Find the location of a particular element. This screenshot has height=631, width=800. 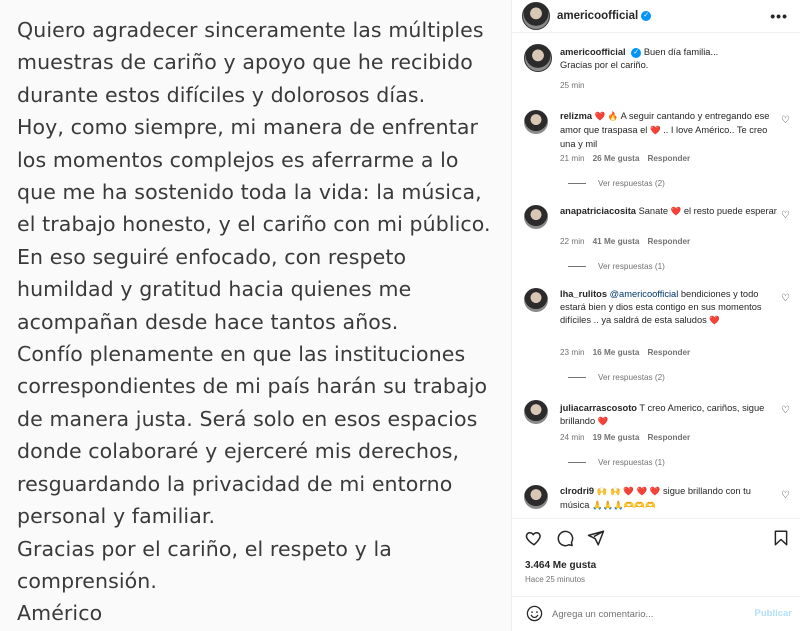

comment-meta: 24 min 19 Me gusta Responder is located at coordinates (625, 437).